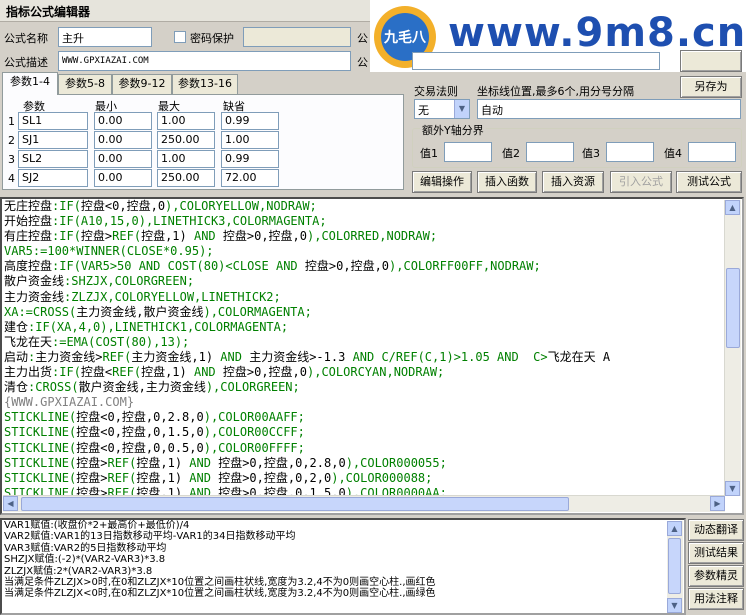  Describe the element at coordinates (511, 153) in the screenshot. I see `yaxis-v2-label: 值2` at that location.